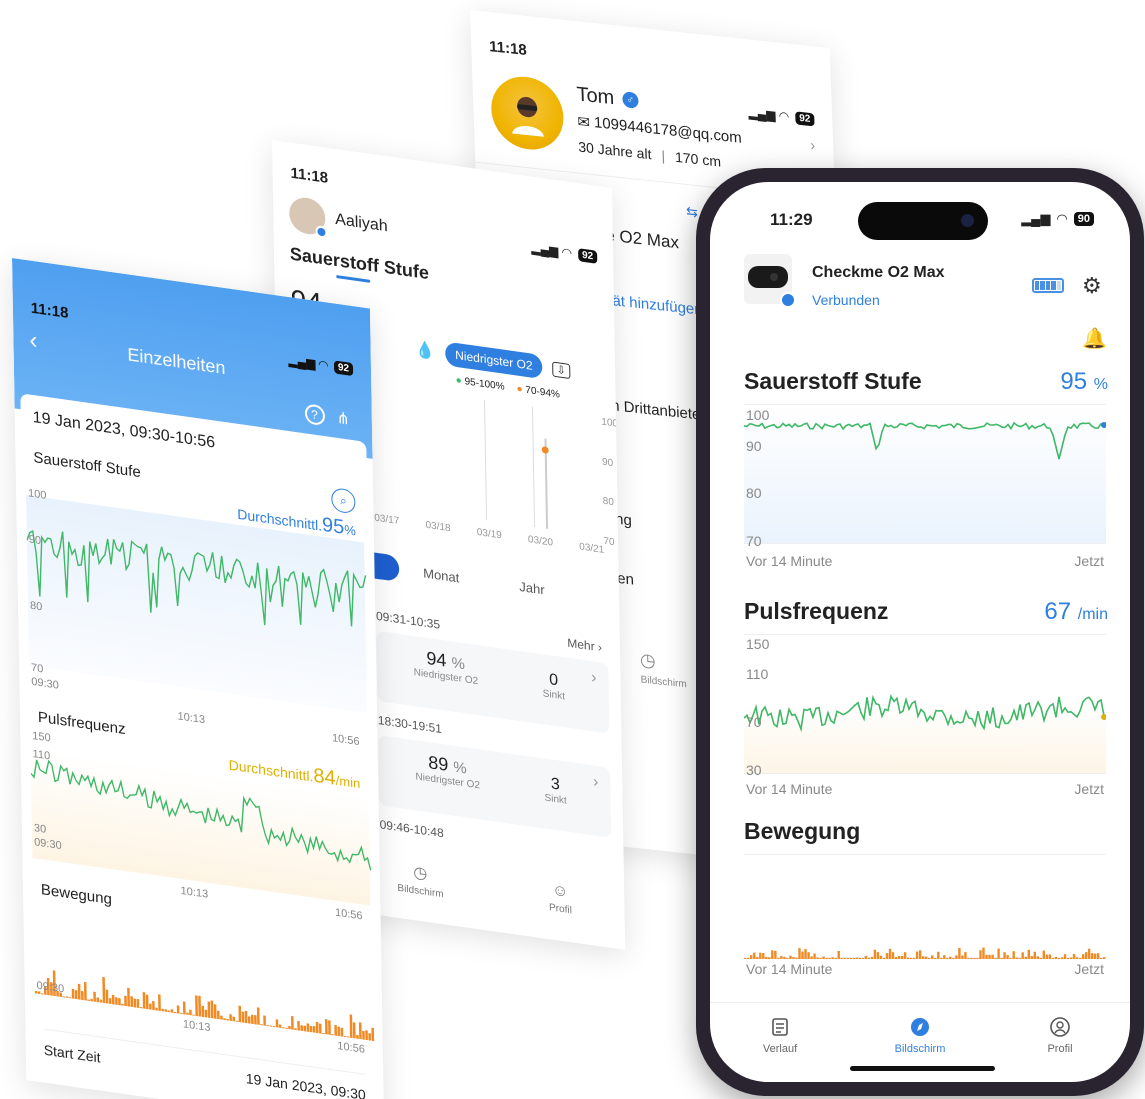  I want to click on zoom-icon: ⌕, so click(343, 501).